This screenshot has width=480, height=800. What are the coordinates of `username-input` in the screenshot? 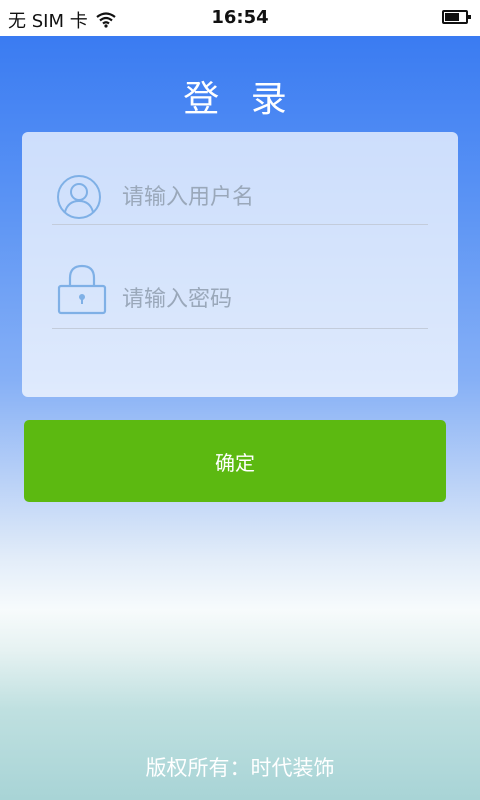 It's located at (267, 197).